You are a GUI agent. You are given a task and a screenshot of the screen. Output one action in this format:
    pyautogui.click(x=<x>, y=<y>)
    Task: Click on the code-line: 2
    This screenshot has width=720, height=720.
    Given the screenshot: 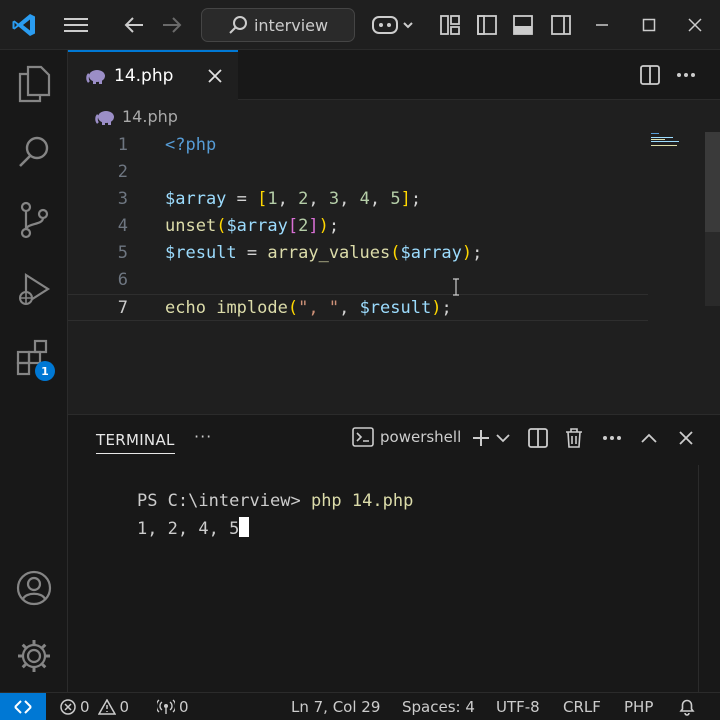 What is the action you would take?
    pyautogui.click(x=358, y=172)
    